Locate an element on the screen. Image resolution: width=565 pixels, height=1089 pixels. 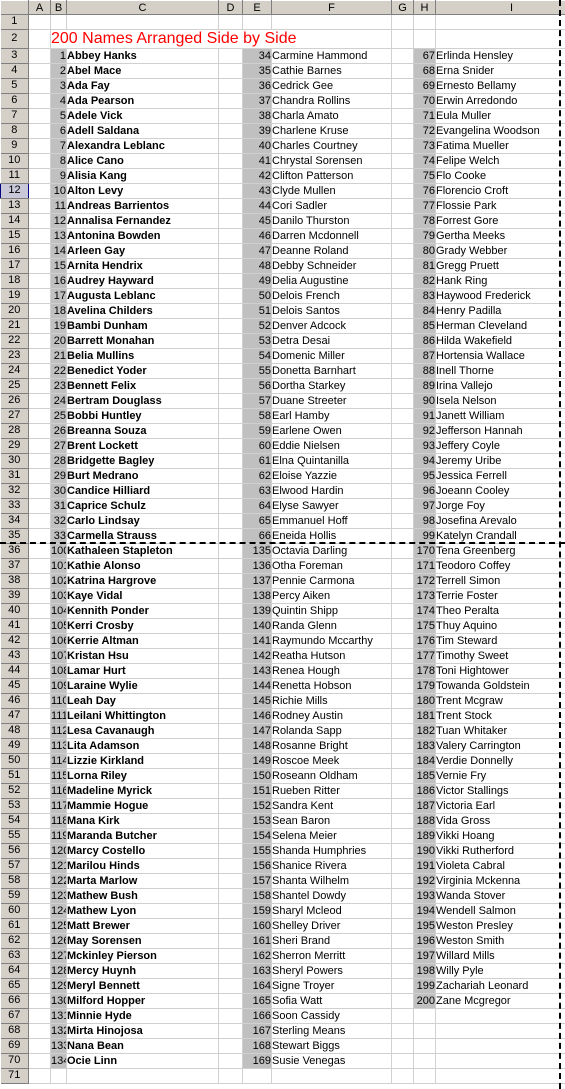
cell-E25: 56 is located at coordinates (257, 386).